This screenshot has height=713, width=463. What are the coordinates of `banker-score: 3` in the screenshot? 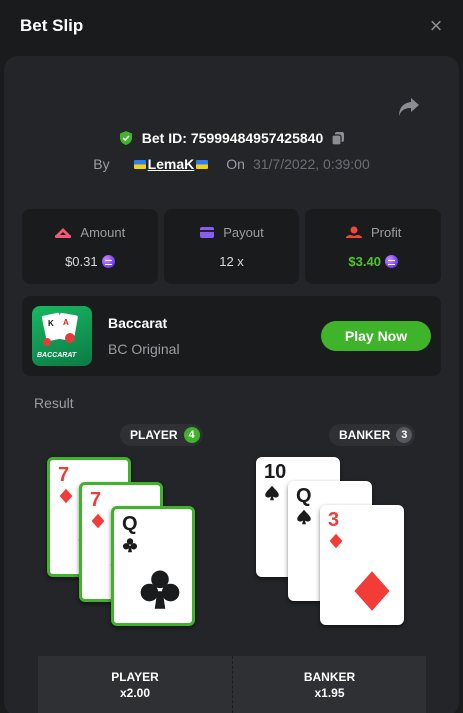 It's located at (404, 435).